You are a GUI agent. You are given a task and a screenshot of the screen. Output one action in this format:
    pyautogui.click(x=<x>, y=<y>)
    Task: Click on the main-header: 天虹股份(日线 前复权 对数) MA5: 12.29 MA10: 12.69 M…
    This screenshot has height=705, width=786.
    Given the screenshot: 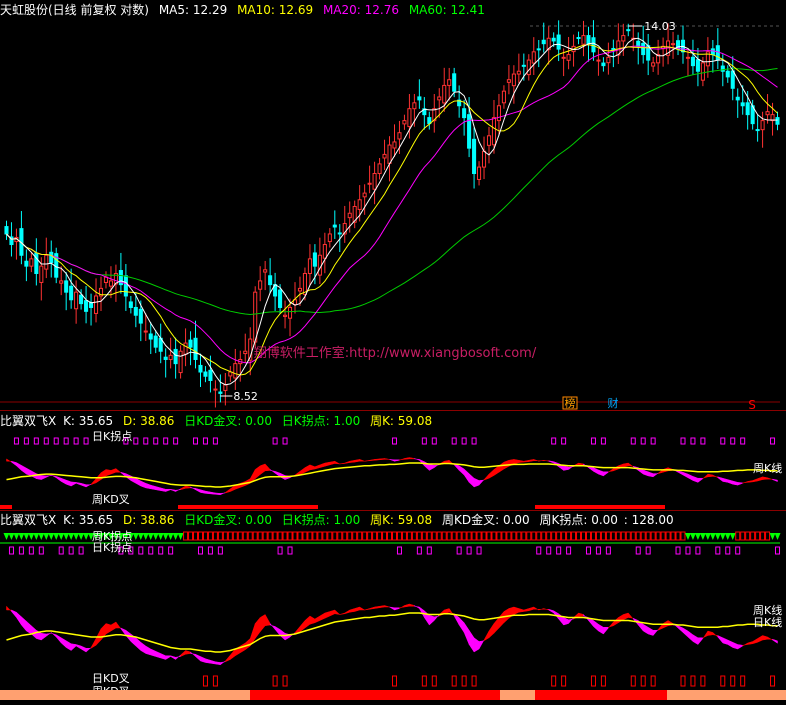 What is the action you would take?
    pyautogui.click(x=245, y=10)
    